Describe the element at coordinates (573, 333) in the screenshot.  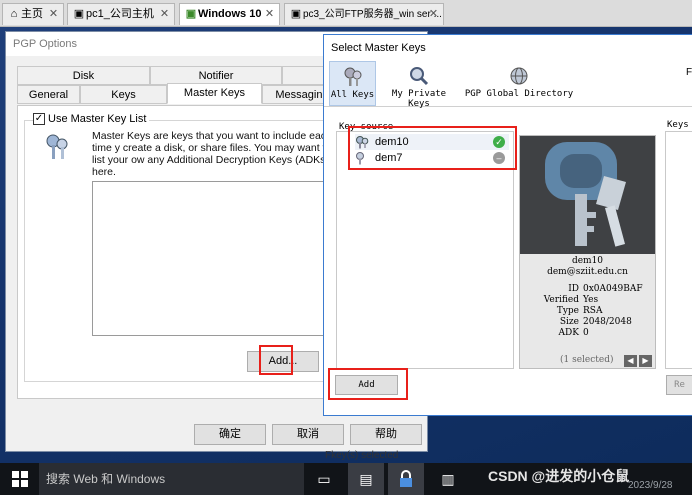
I see `detail-row-adk: ADK 0` at that location.